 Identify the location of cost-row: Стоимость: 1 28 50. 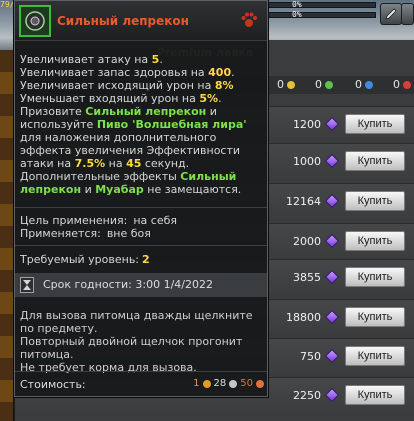
(142, 384).